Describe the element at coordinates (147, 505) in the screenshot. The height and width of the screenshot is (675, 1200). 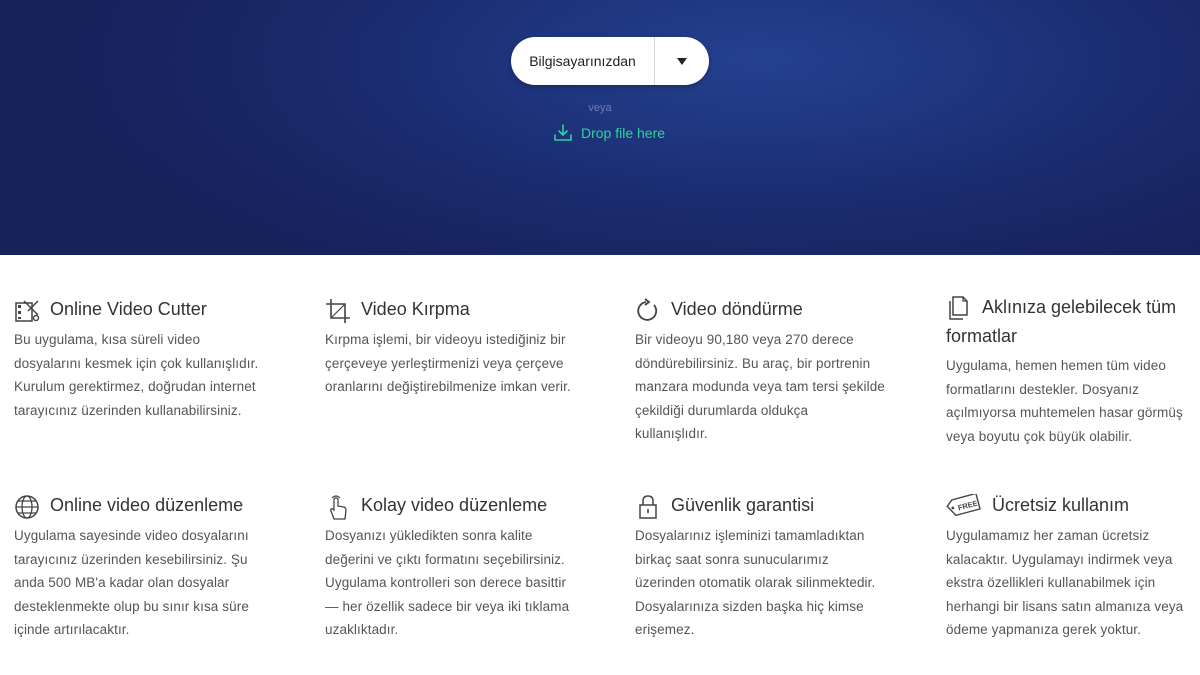
I see `feature-title: Online video düzenleme` at that location.